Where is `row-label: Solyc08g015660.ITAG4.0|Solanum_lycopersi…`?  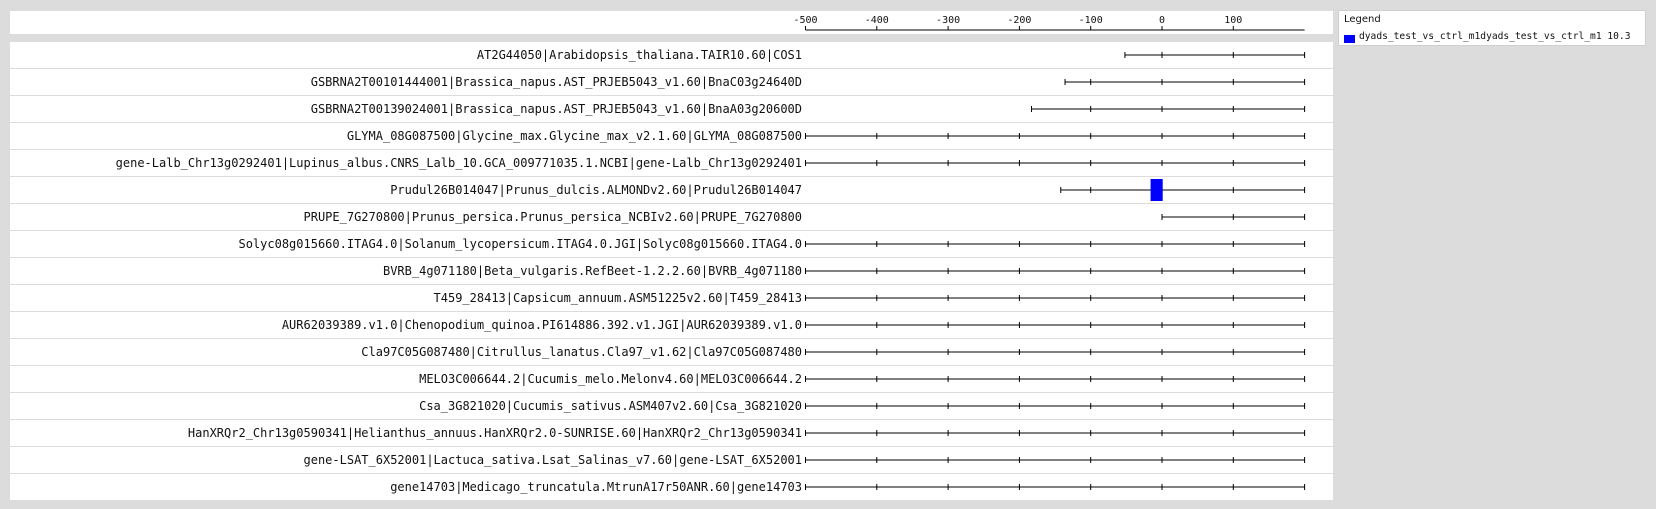 row-label: Solyc08g015660.ITAG4.0|Solanum_lycopersi… is located at coordinates (520, 244).